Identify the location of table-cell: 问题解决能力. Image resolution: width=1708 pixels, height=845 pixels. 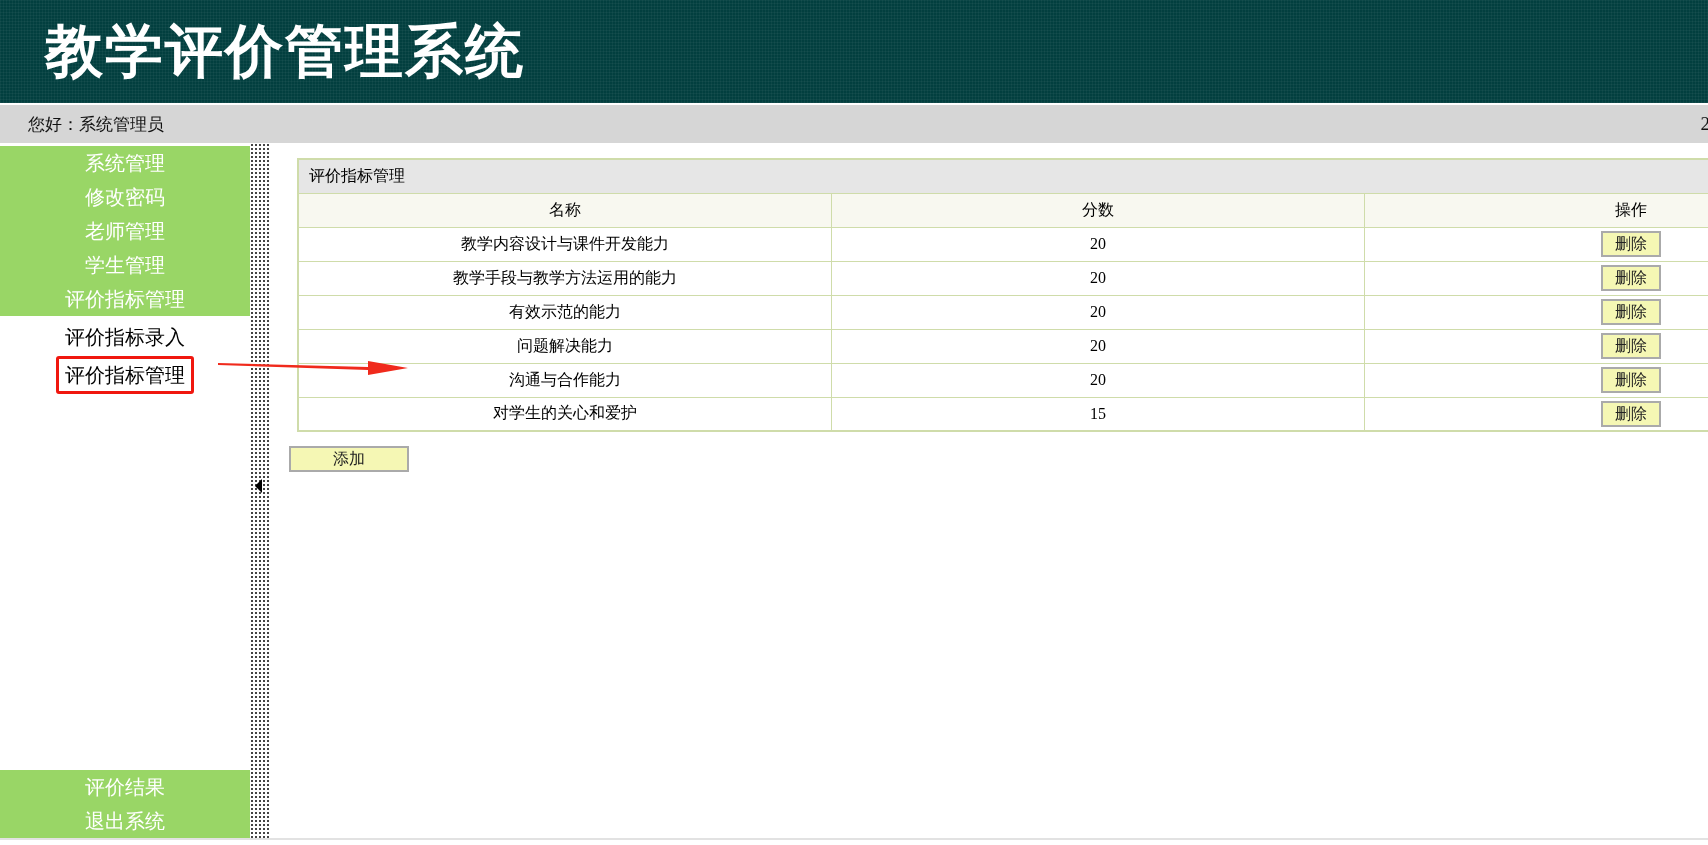
(565, 346).